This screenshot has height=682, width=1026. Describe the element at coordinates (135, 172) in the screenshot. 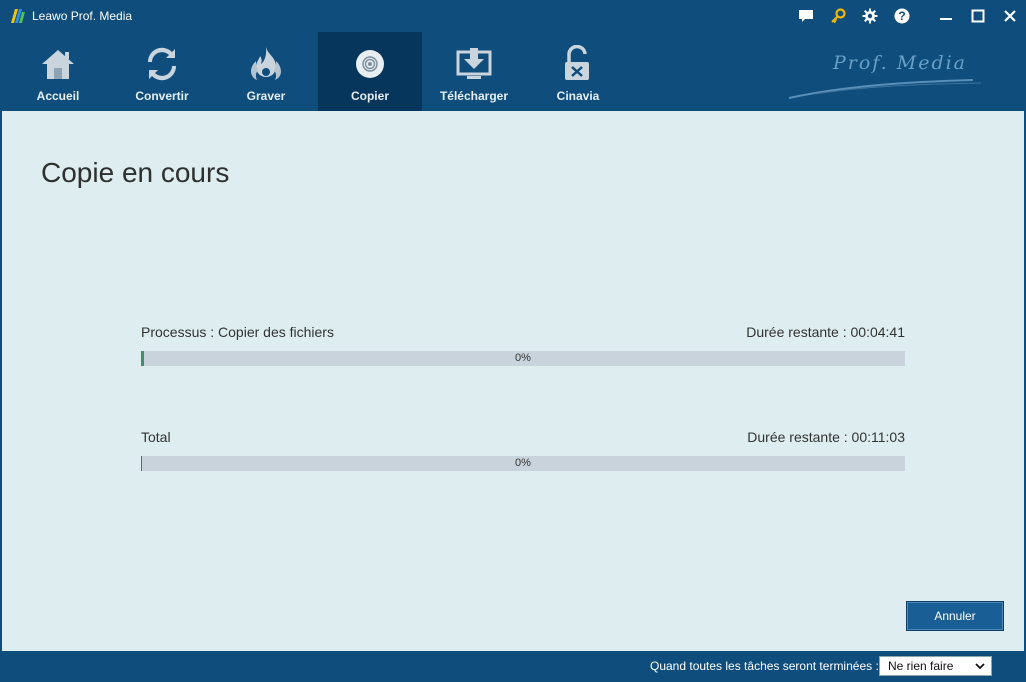

I see `page-title: Copie en cours` at that location.